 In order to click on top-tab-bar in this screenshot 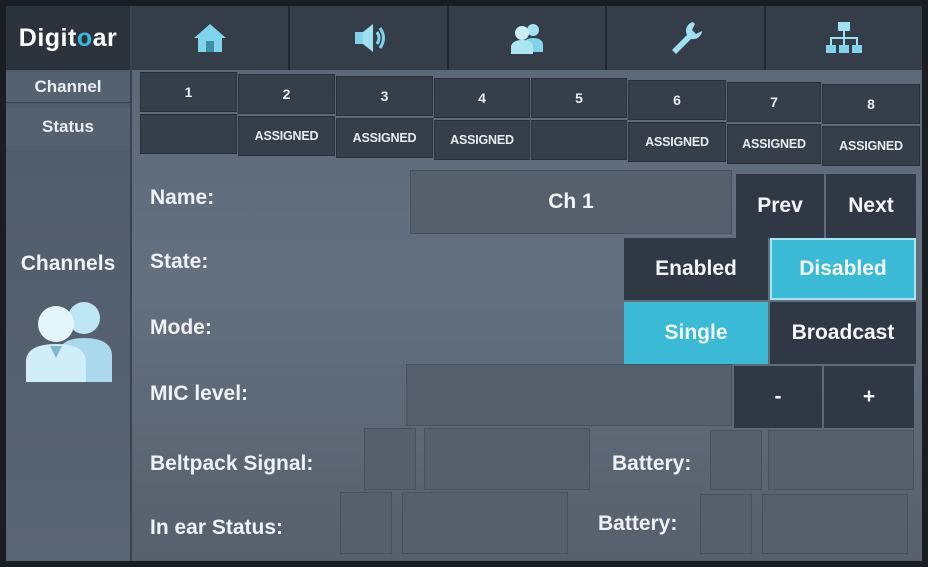, I will do `click(527, 38)`.